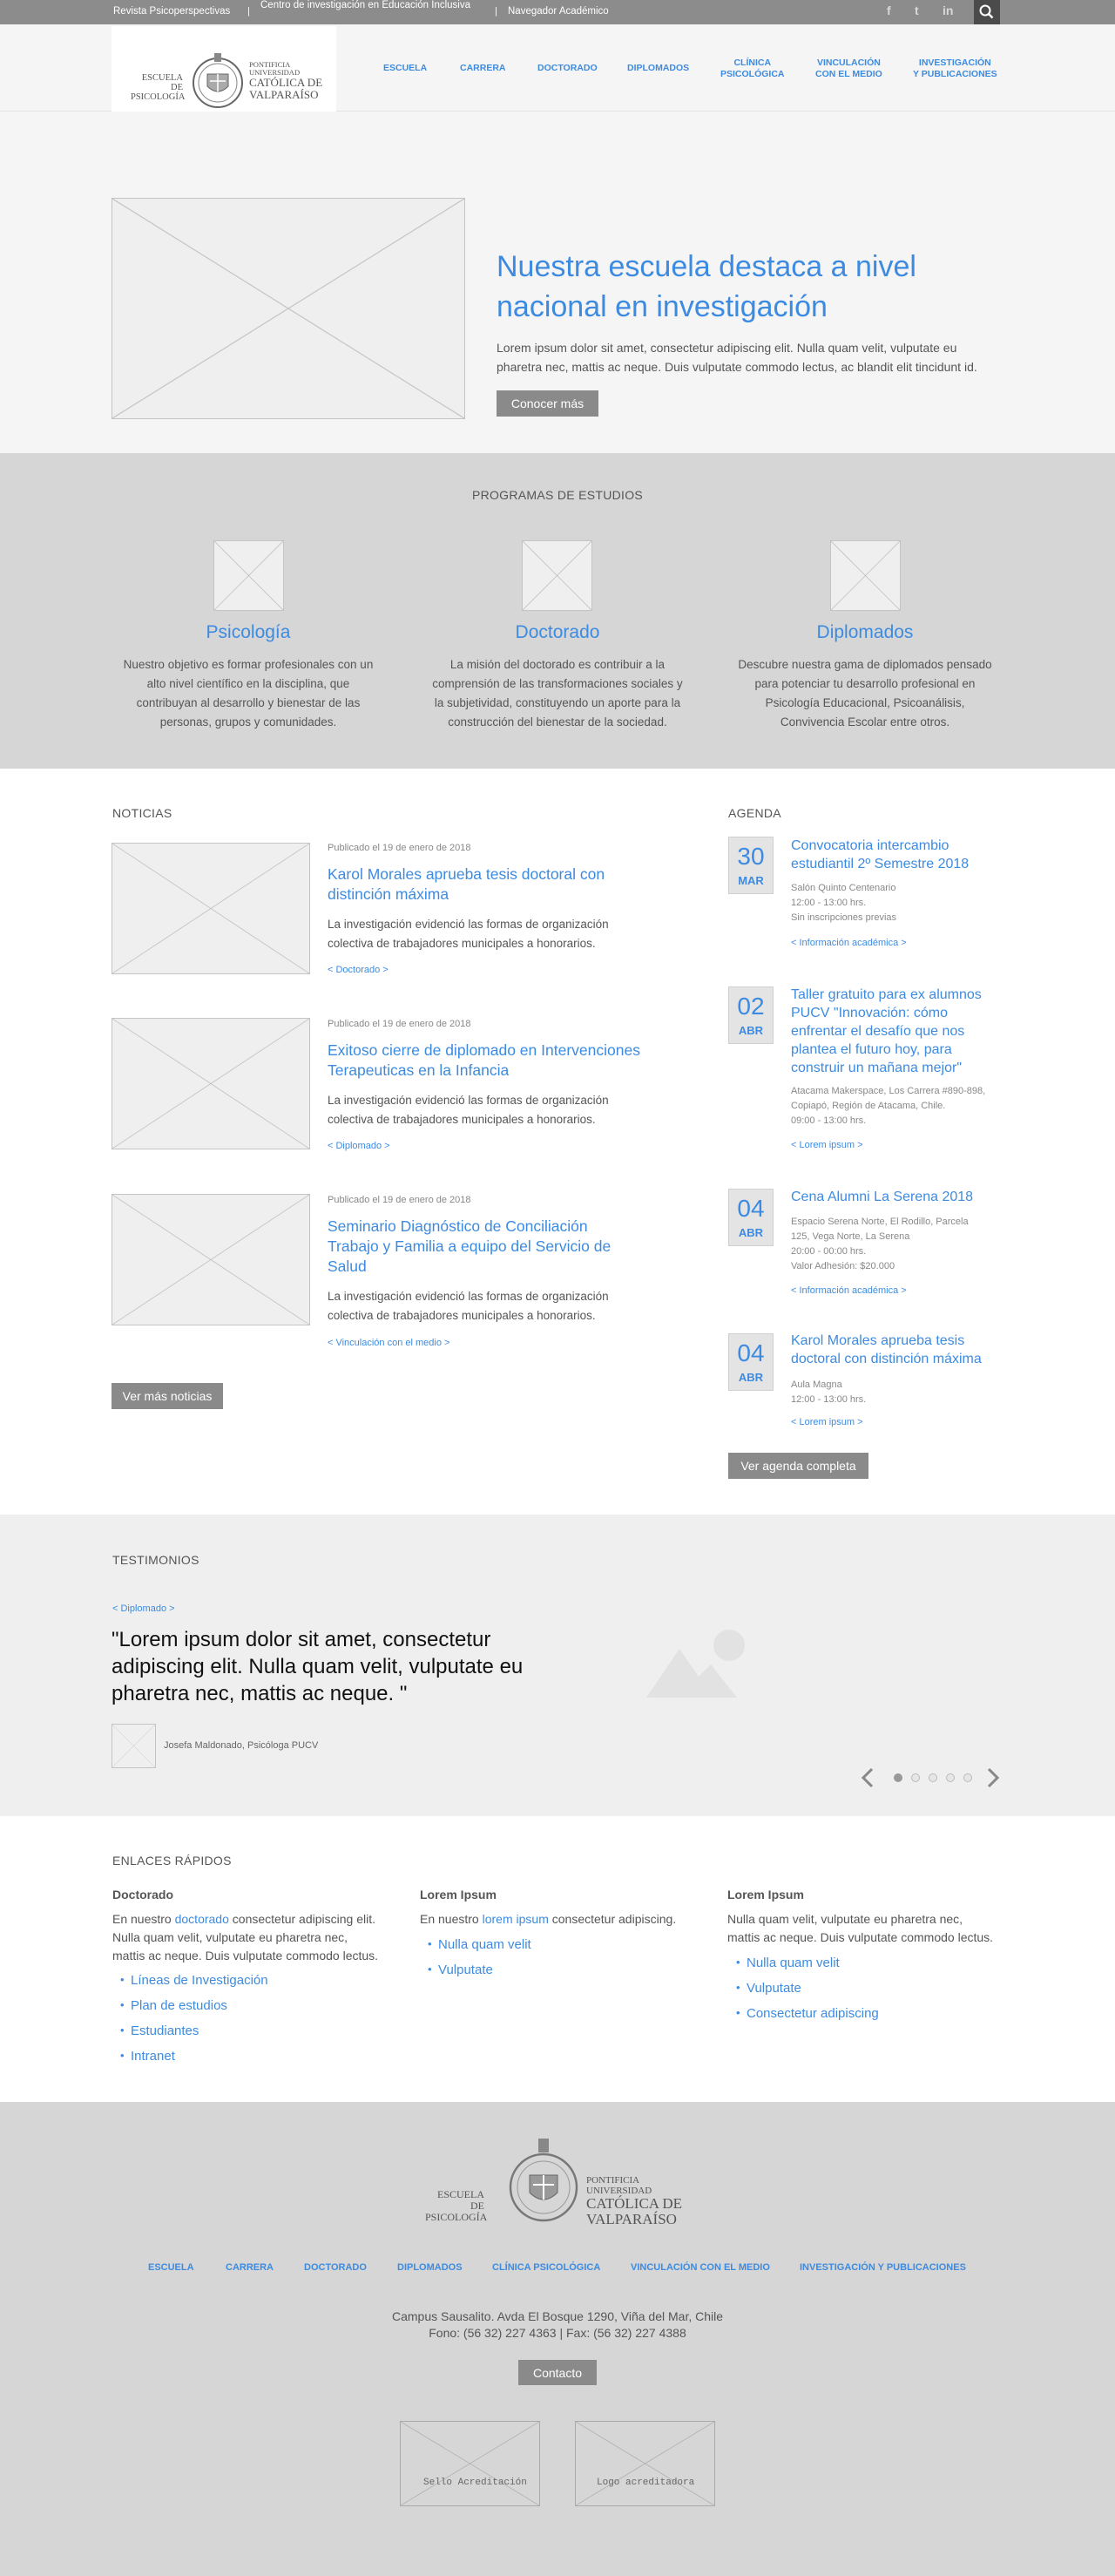 This screenshot has height=2576, width=1115. I want to click on program-title: Diplomados, so click(865, 632).